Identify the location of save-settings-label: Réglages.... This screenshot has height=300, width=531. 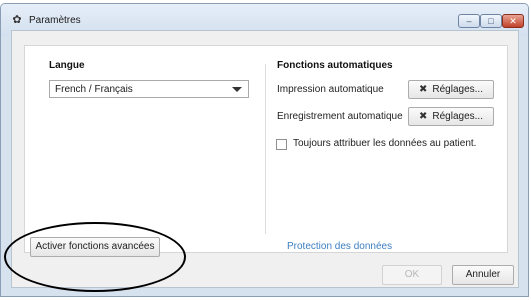
(457, 116).